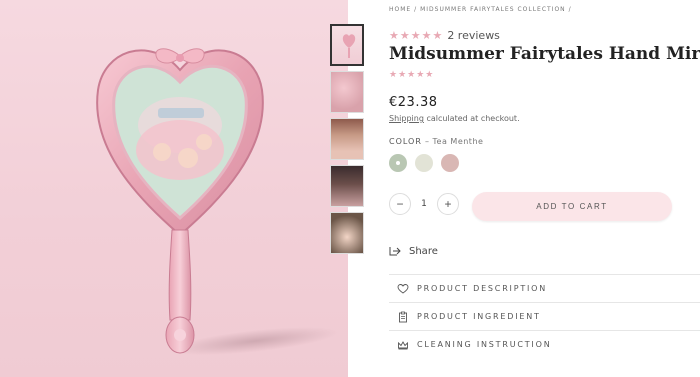 The width and height of the screenshot is (700, 377). I want to click on quantity-value: 1, so click(424, 204).